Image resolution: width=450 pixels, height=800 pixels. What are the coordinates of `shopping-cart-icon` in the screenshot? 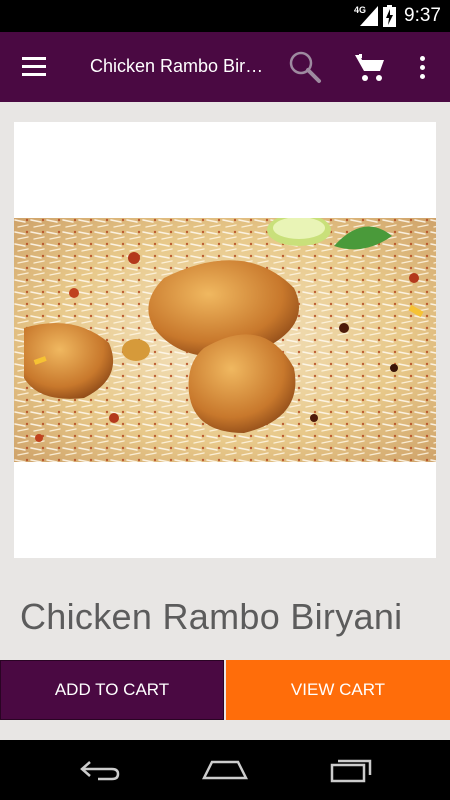 It's located at (370, 67).